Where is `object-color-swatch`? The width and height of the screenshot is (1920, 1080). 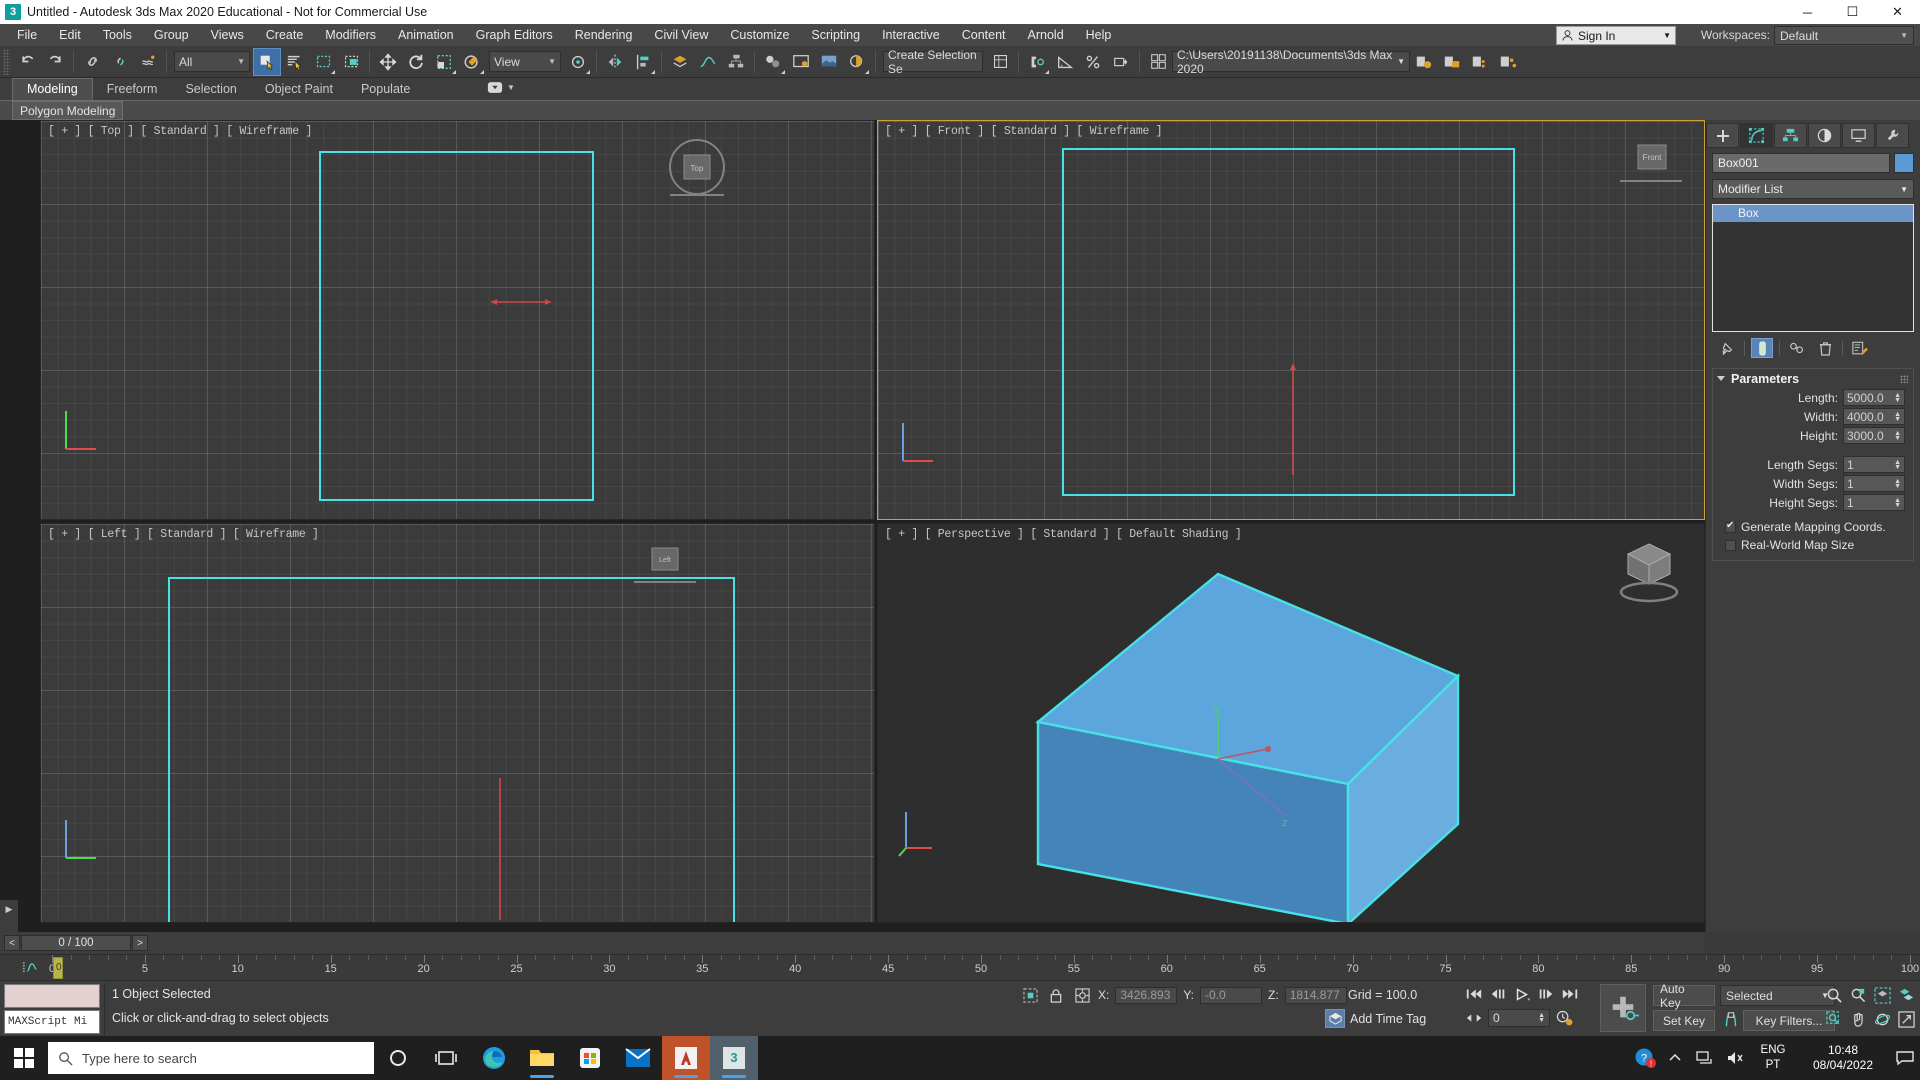
object-color-swatch is located at coordinates (1904, 163).